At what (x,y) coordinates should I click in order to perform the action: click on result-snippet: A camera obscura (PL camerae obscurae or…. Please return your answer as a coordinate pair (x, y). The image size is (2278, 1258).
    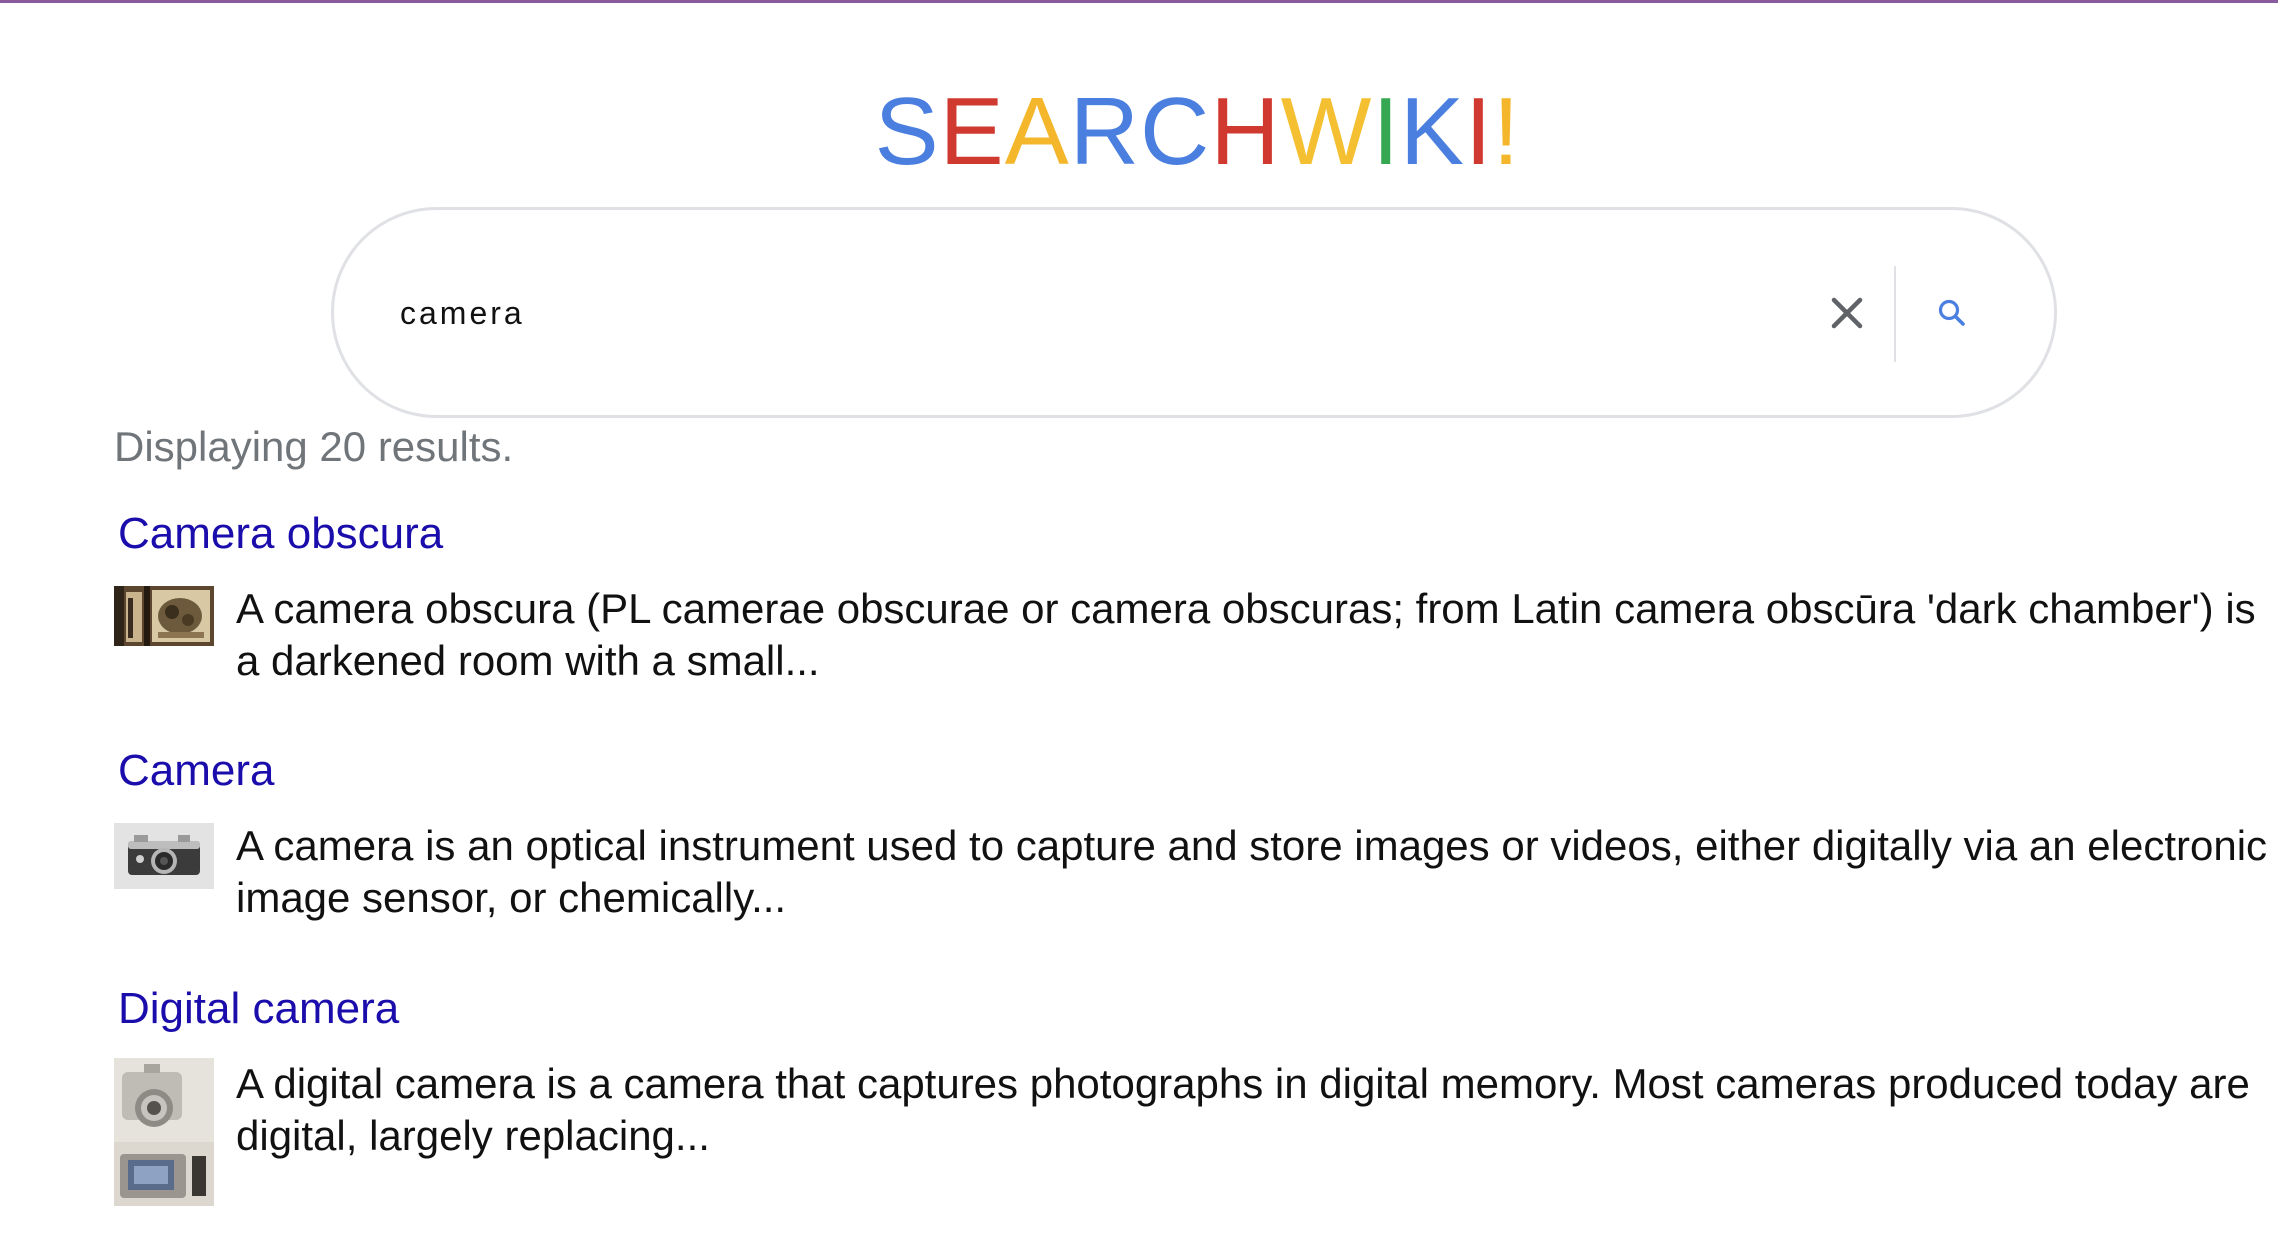
    Looking at the image, I should click on (1246, 634).